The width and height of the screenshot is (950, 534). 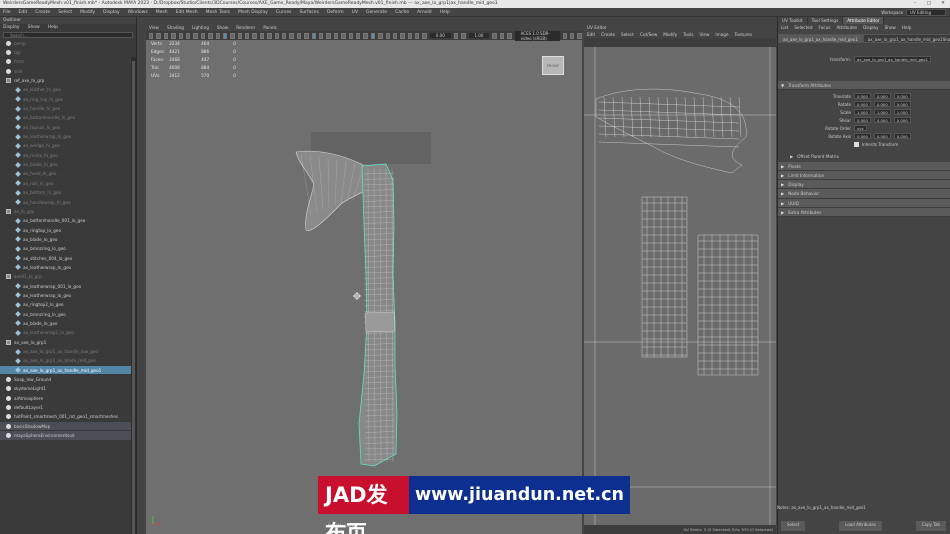 What do you see at coordinates (34, 27) in the screenshot?
I see `outliner-menu-show: Show` at bounding box center [34, 27].